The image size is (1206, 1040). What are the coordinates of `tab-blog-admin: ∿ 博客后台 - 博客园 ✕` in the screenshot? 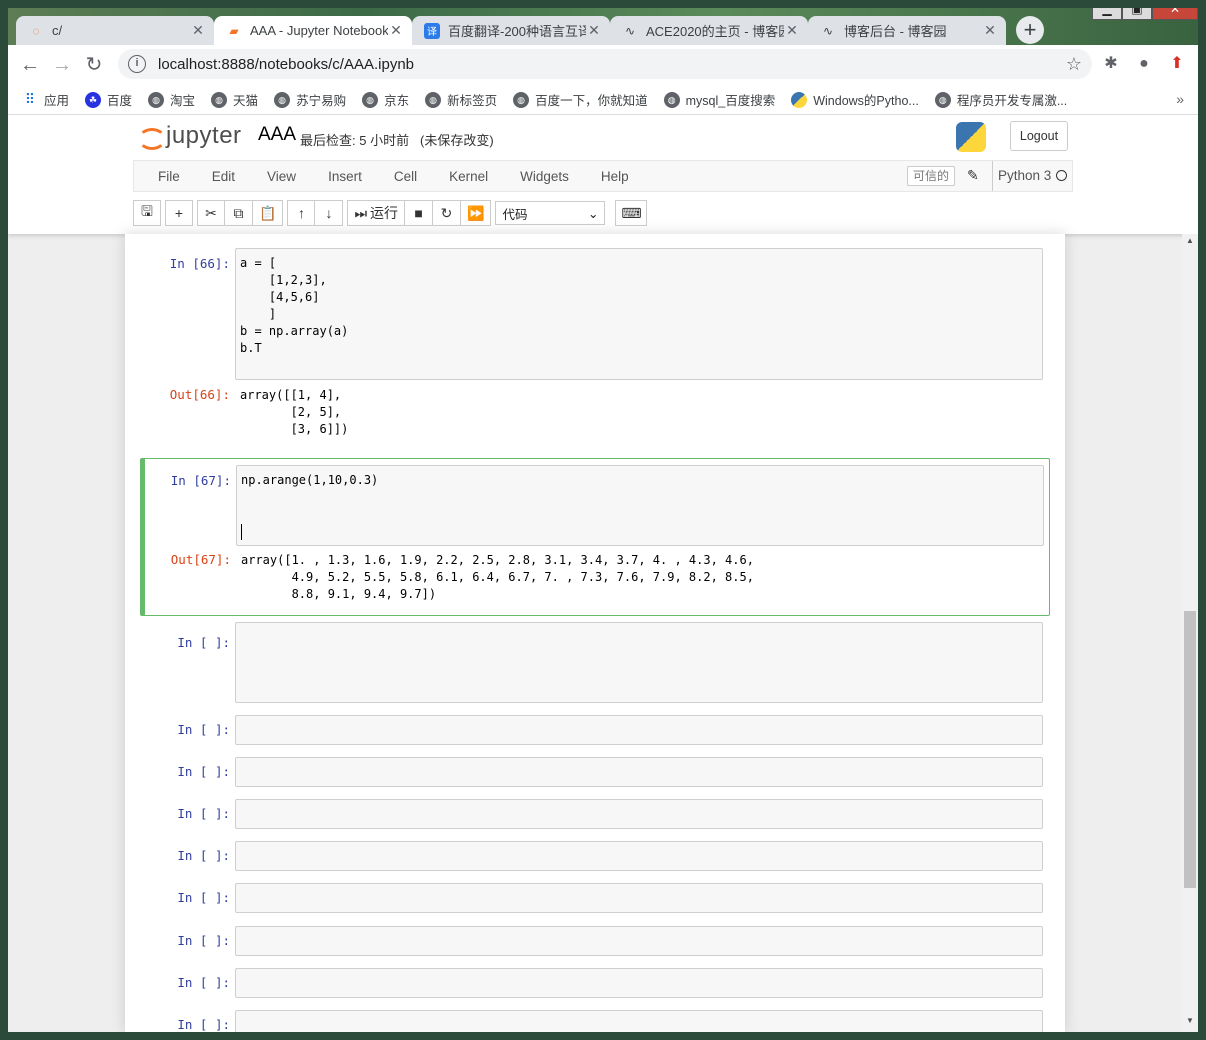 It's located at (907, 30).